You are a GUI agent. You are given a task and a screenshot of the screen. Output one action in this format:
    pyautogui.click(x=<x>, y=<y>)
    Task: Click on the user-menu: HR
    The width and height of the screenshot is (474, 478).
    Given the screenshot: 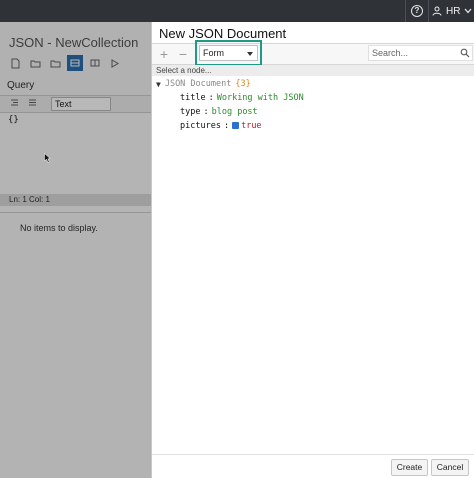 What is the action you would take?
    pyautogui.click(x=452, y=11)
    